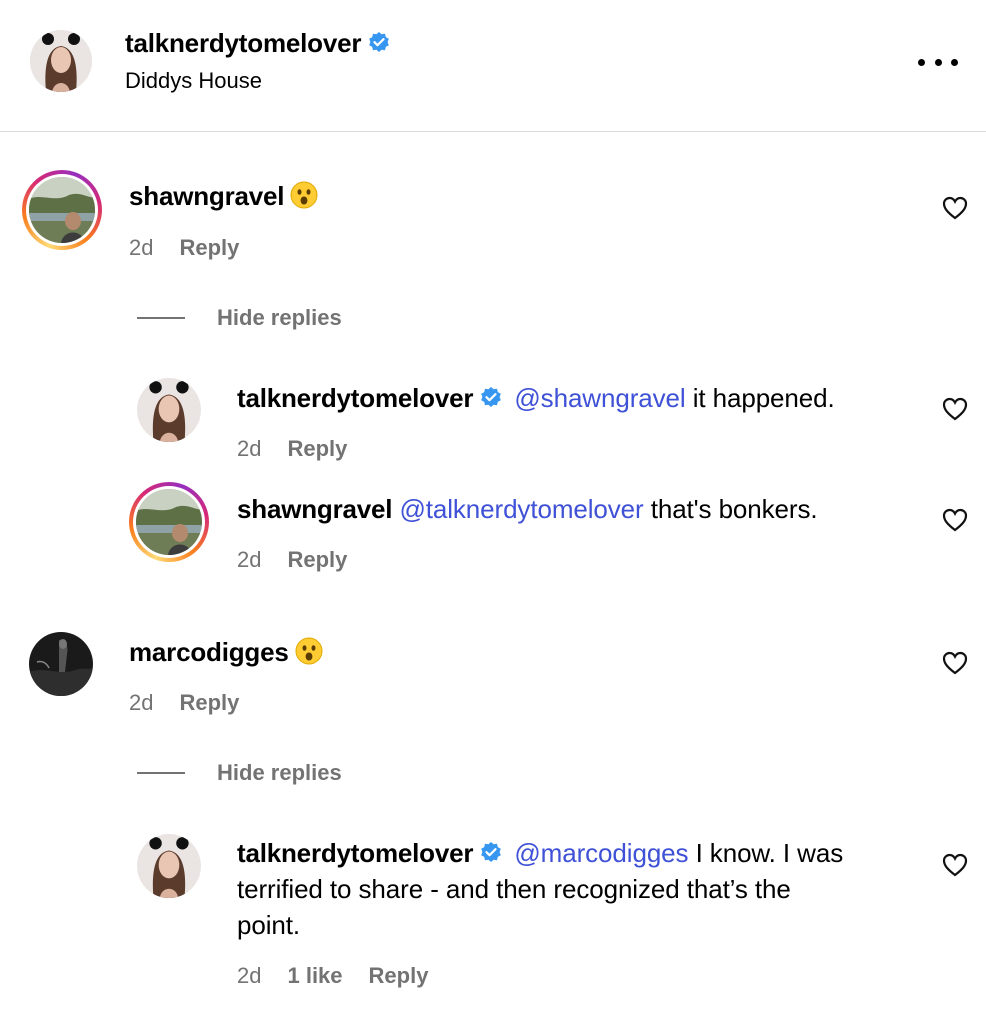 Image resolution: width=986 pixels, height=1032 pixels. Describe the element at coordinates (601, 853) in the screenshot. I see `reply-mention-link: @marcodigges` at that location.